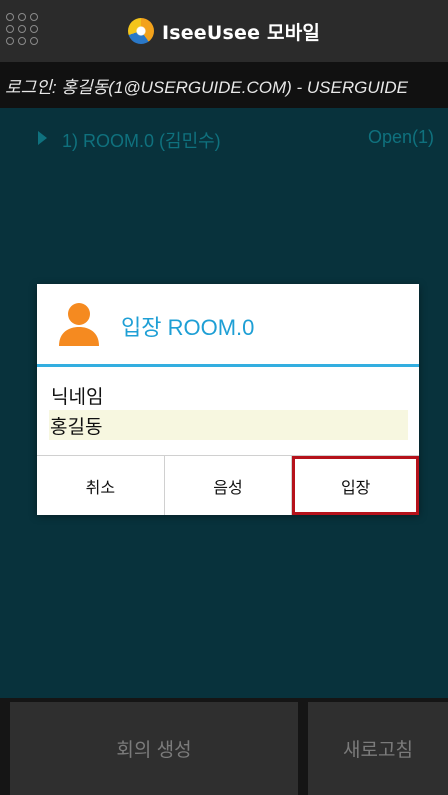  I want to click on enter-button: 입장, so click(356, 485).